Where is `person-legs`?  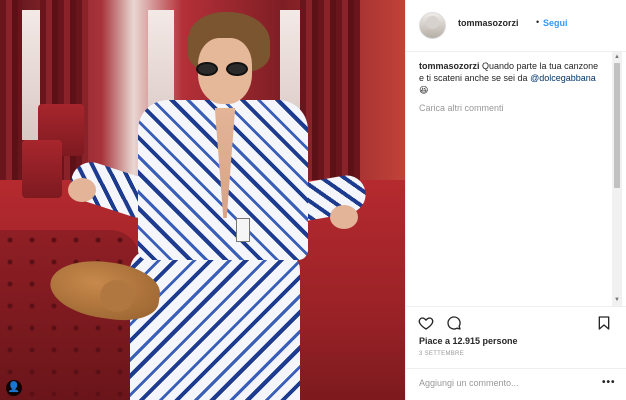
person-legs is located at coordinates (215, 325).